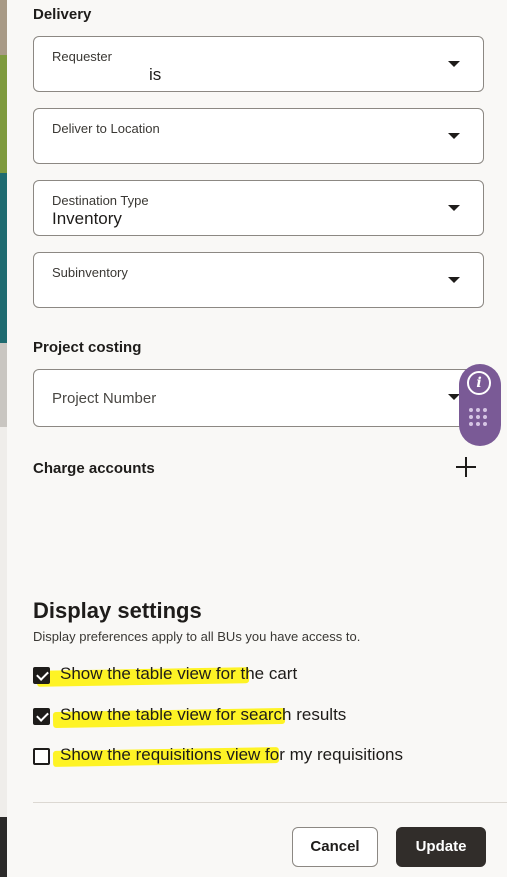 The width and height of the screenshot is (507, 877). I want to click on update-button: Update, so click(441, 847).